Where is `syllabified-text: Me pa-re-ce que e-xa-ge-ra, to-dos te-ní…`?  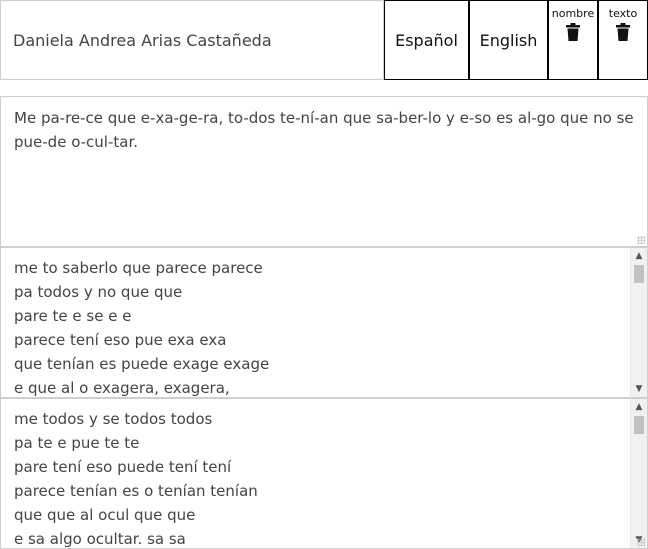
syllabified-text: Me pa-re-ce que e-xa-ge-ra, to-dos te-ní… is located at coordinates (324, 130).